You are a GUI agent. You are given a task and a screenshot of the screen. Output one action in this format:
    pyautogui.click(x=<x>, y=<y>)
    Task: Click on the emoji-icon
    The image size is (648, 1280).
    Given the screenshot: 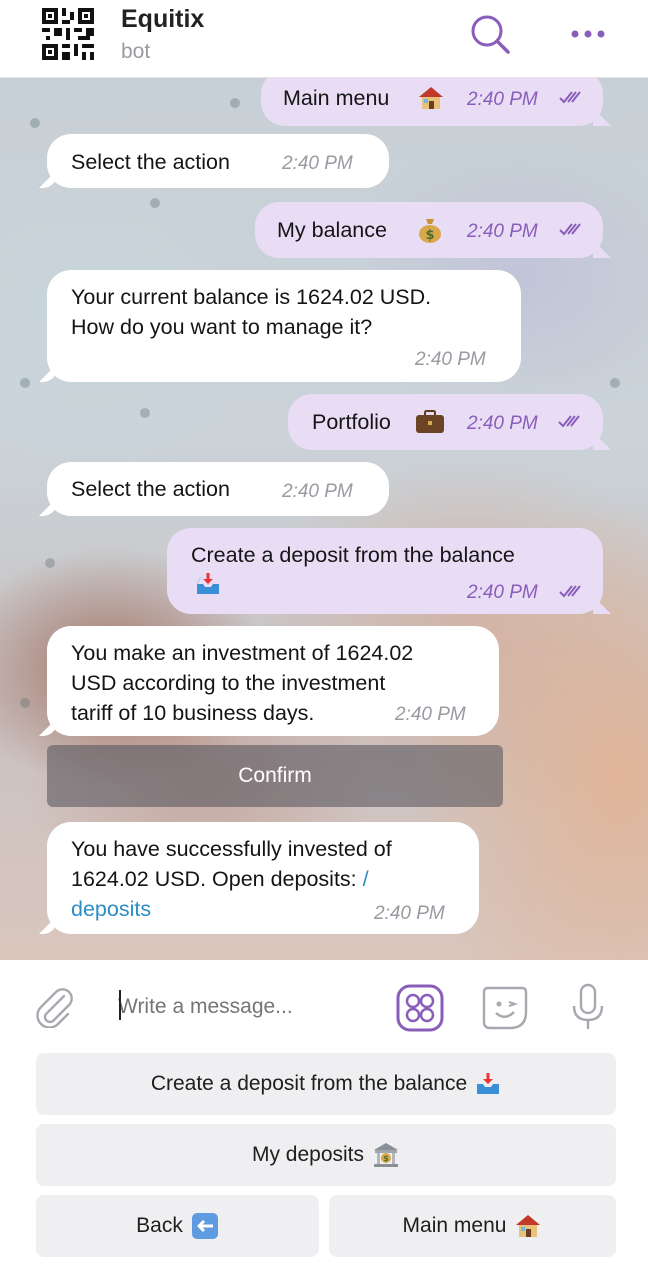 What is the action you would take?
    pyautogui.click(x=505, y=1007)
    